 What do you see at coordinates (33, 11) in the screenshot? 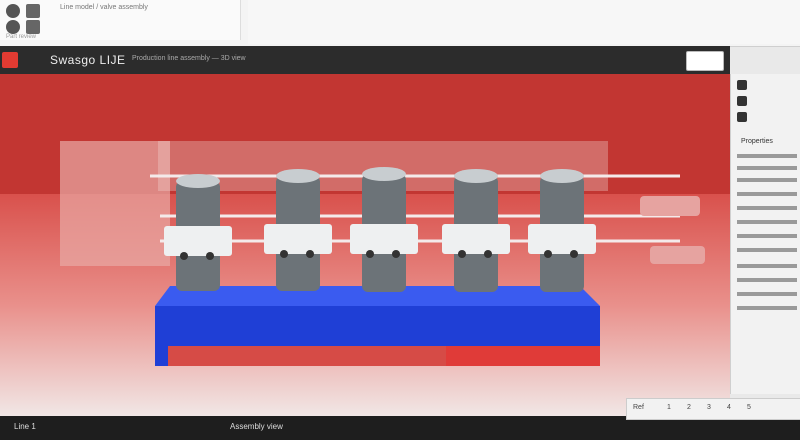
I see `settings-icon` at bounding box center [33, 11].